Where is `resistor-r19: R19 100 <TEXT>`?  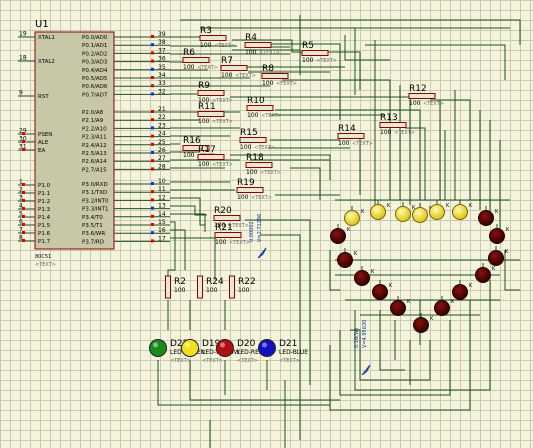 resistor-r19: R19 100 <TEXT> is located at coordinates (254, 189).